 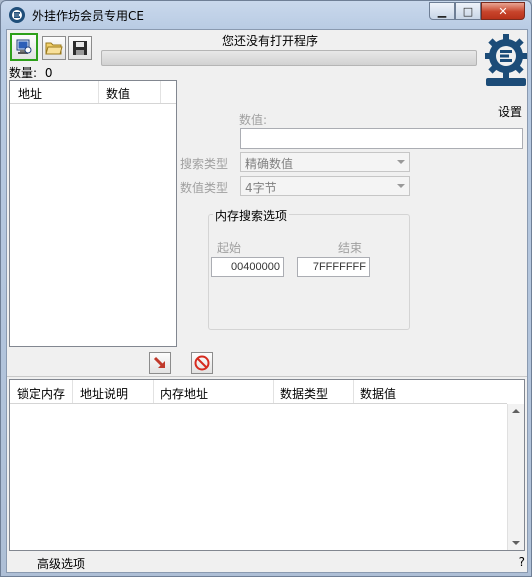 What do you see at coordinates (378, 393) in the screenshot?
I see `column-header-data-value: 数据值` at bounding box center [378, 393].